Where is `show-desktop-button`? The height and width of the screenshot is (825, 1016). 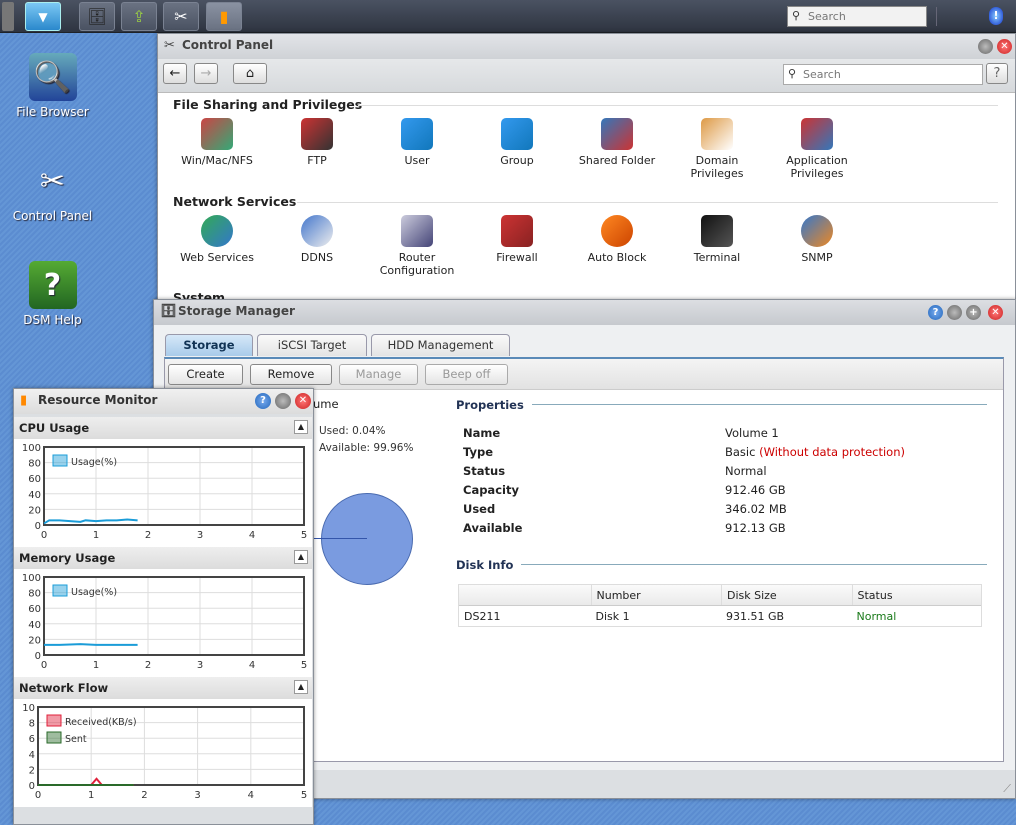 show-desktop-button is located at coordinates (8, 16).